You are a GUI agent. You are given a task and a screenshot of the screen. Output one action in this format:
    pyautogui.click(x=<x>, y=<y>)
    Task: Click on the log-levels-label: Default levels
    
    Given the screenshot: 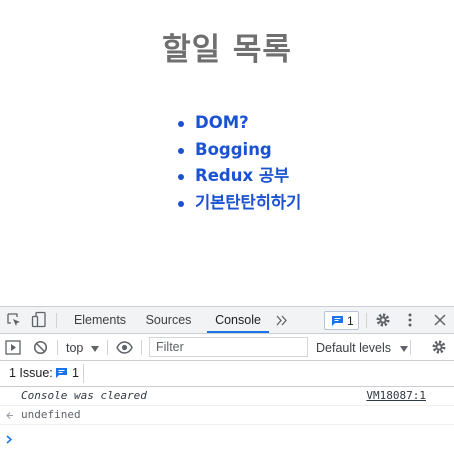 What is the action you would take?
    pyautogui.click(x=354, y=348)
    